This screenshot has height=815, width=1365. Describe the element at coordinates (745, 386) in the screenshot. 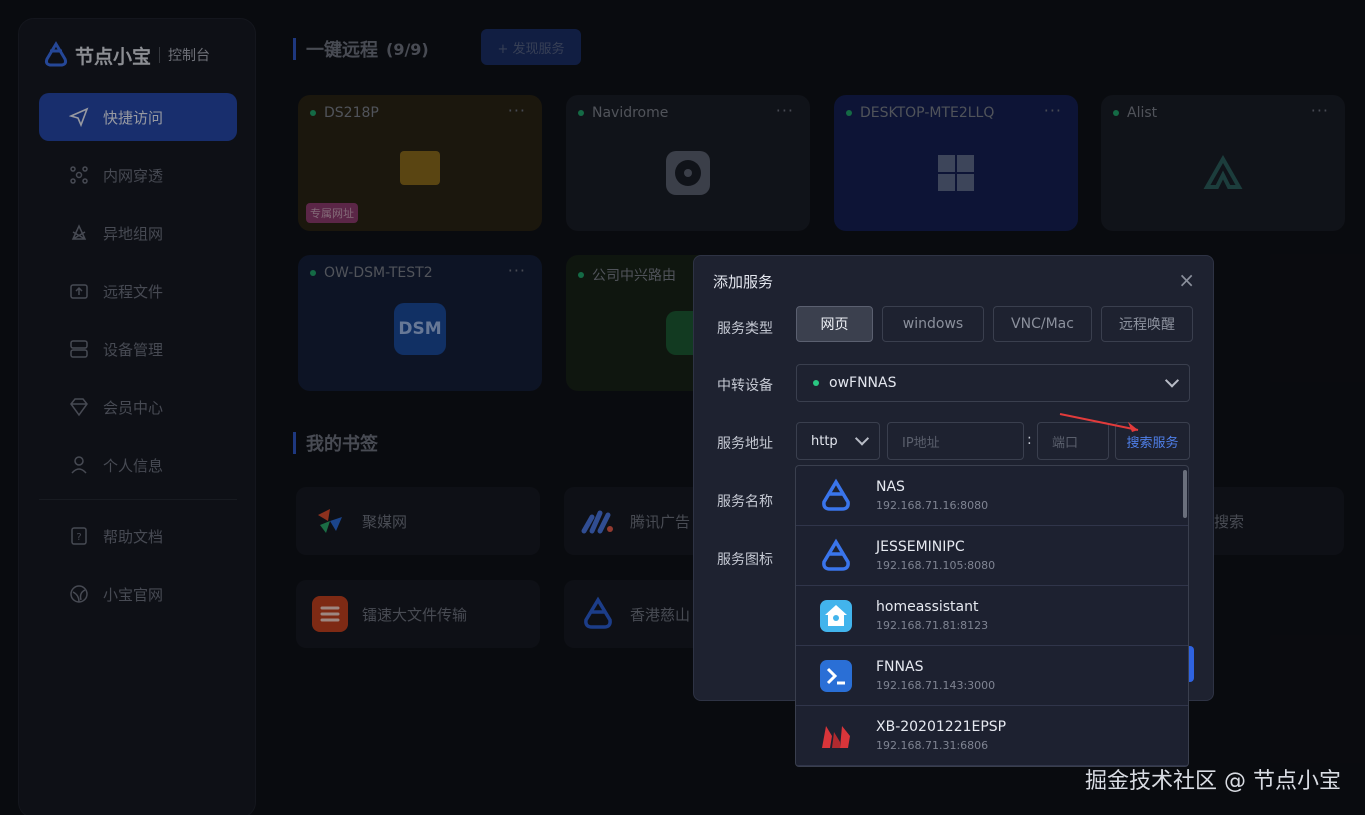

I see `relay-device-label: 中转设备` at that location.